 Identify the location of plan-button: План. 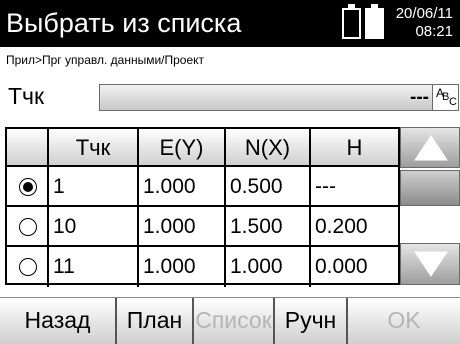
(155, 321).